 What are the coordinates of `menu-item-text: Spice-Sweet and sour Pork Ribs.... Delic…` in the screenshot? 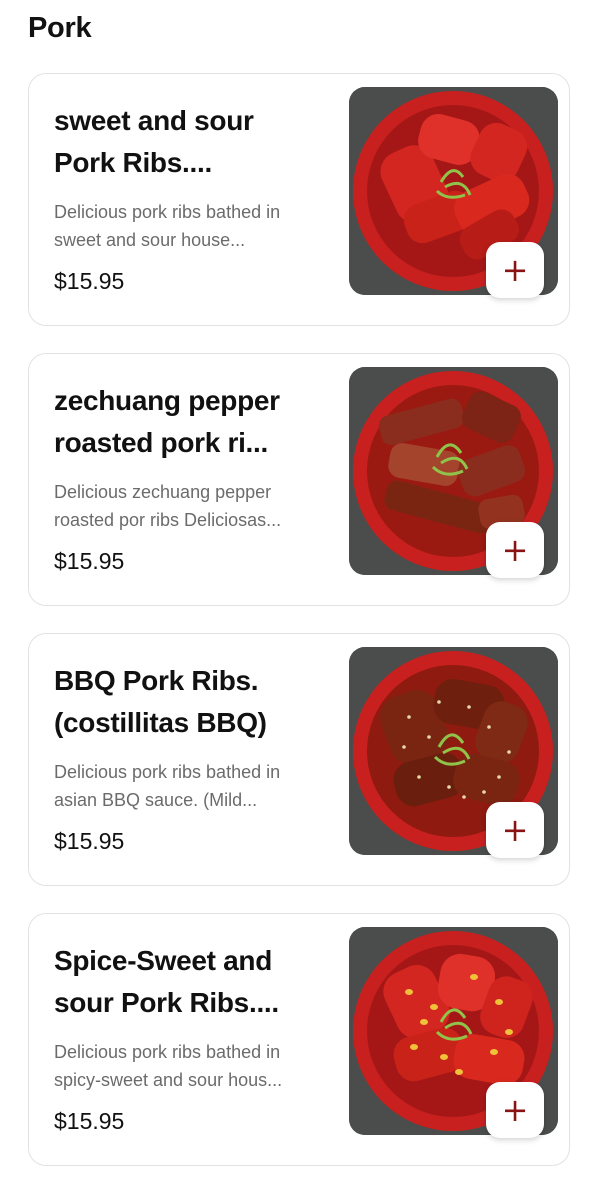 It's located at (186, 1017).